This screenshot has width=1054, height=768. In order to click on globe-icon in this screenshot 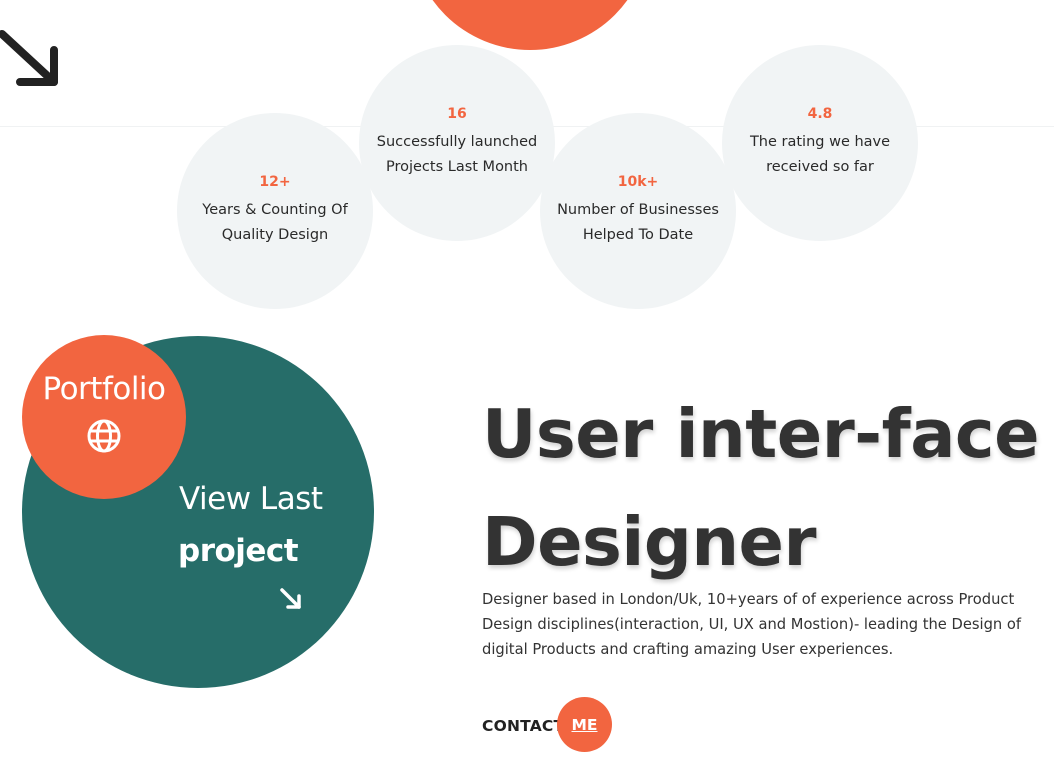, I will do `click(104, 436)`.